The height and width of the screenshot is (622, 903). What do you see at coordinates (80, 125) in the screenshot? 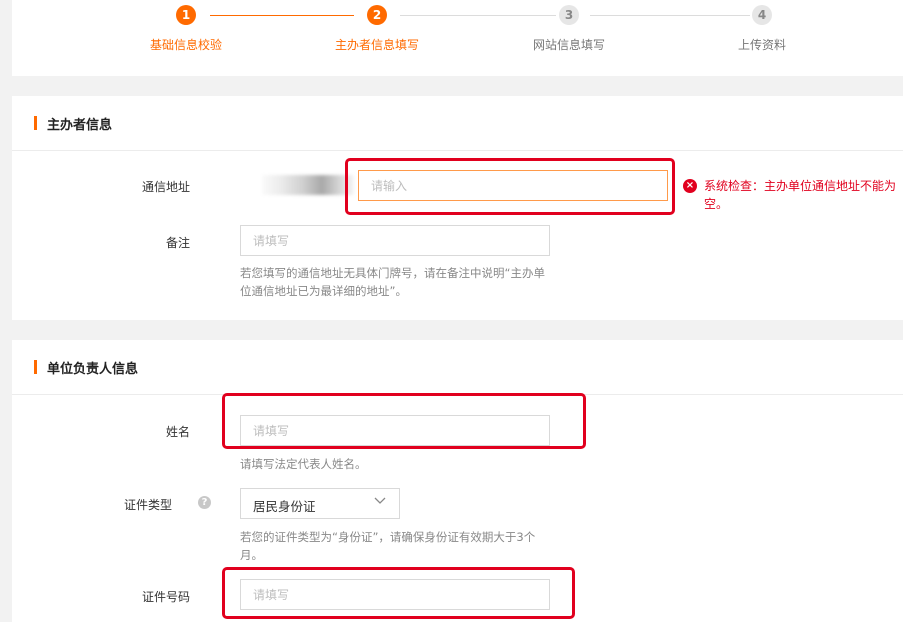
I see `section-title: 主办者信息` at bounding box center [80, 125].